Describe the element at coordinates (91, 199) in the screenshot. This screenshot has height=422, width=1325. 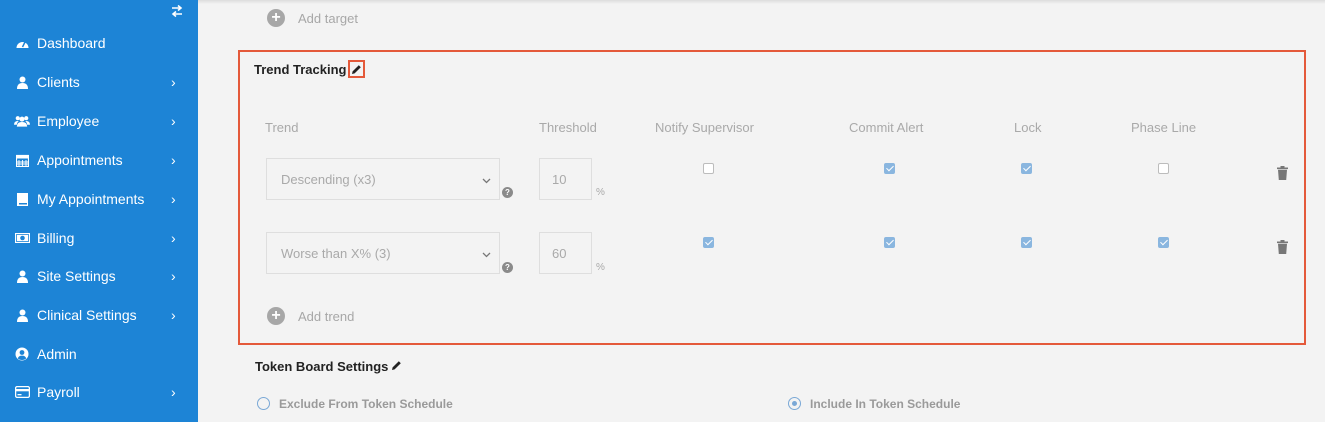
I see `sidebar-item-label: My Appointments` at that location.